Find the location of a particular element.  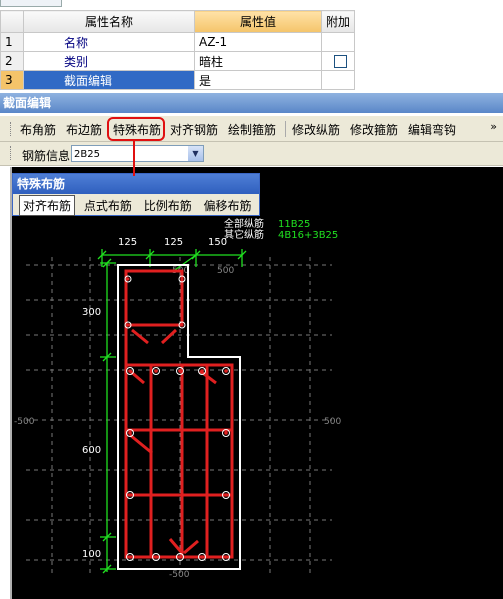

row-number: 2 is located at coordinates (12, 61).